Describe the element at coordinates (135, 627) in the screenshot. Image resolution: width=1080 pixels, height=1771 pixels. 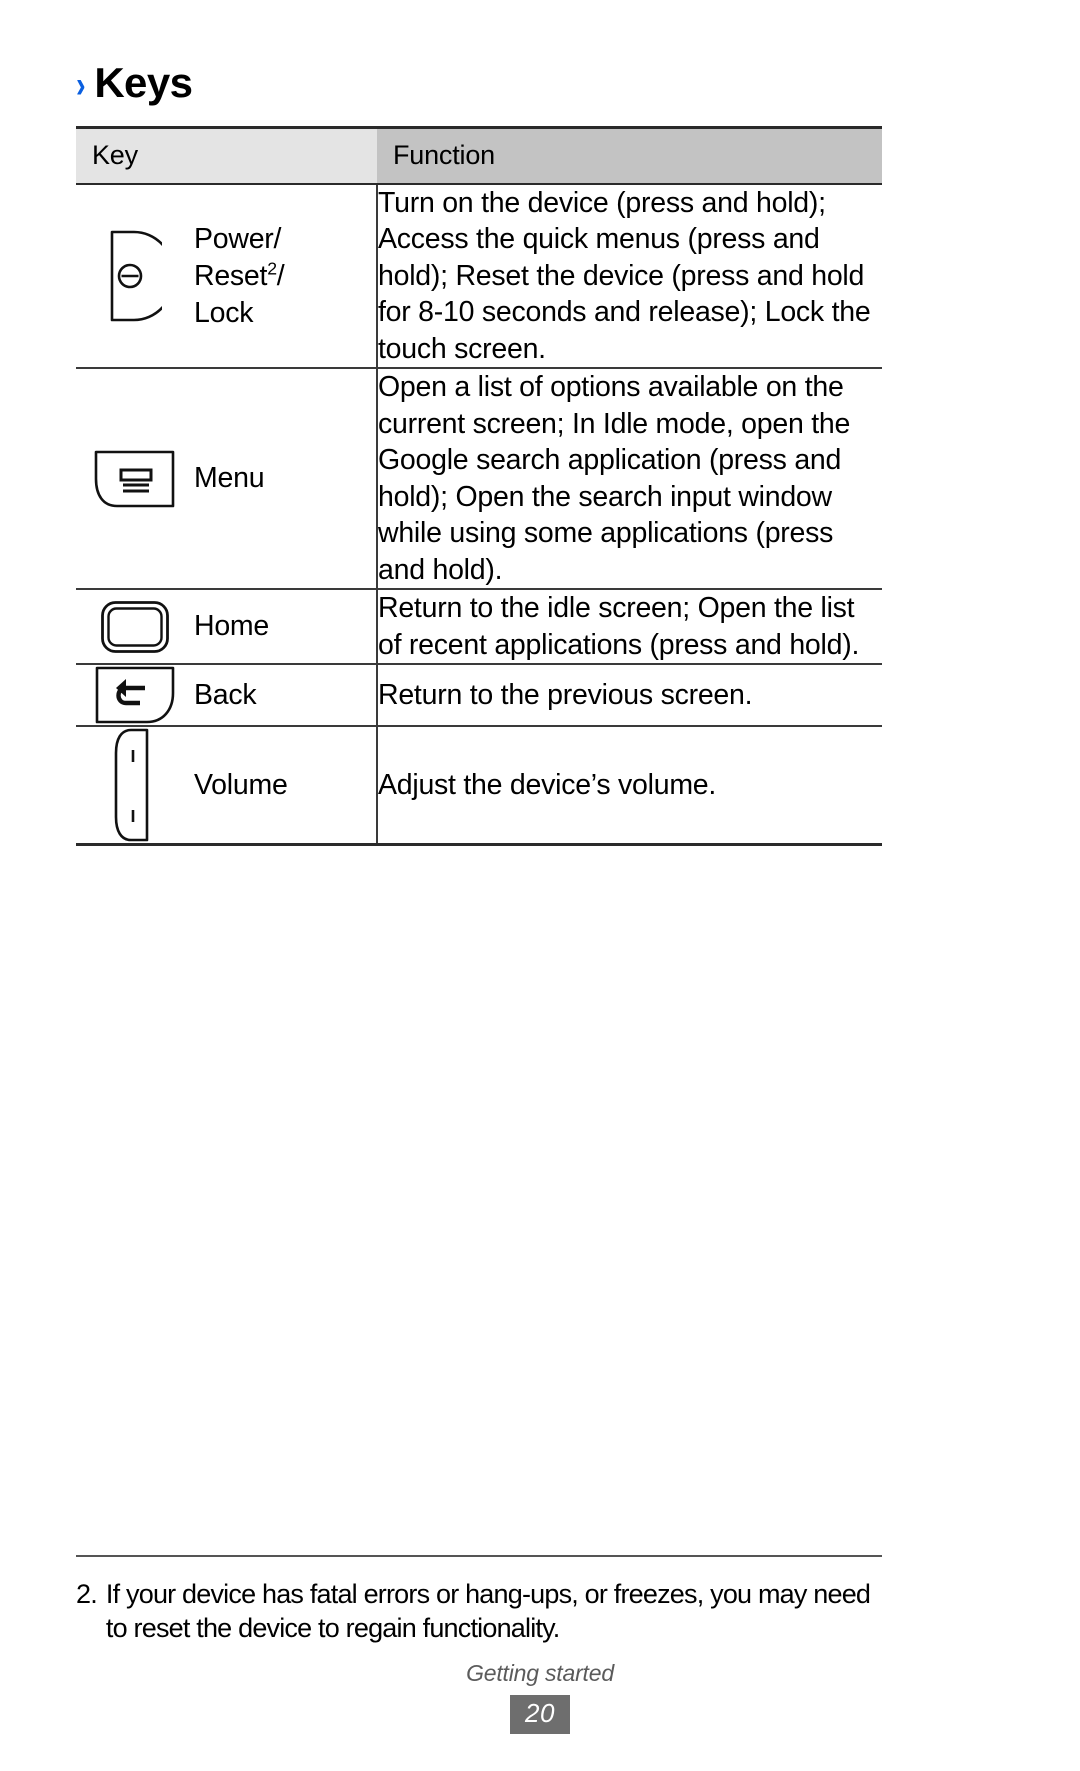
I see `home-key-icon` at that location.